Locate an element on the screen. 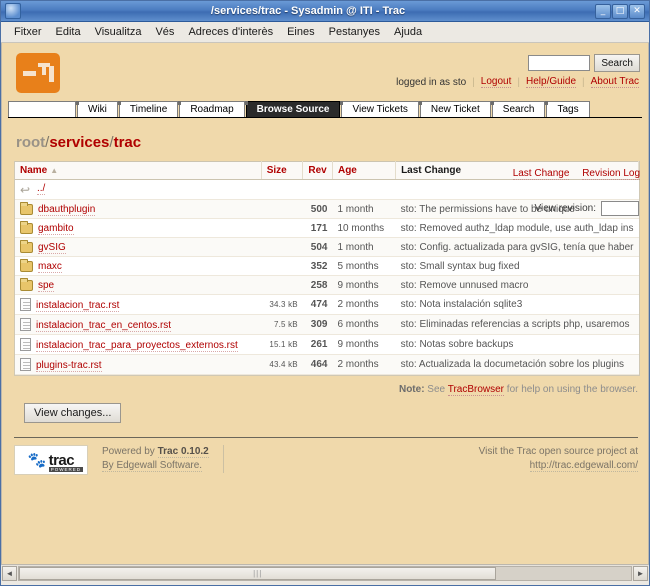  row-rev-cell: 309 is located at coordinates (317, 324).